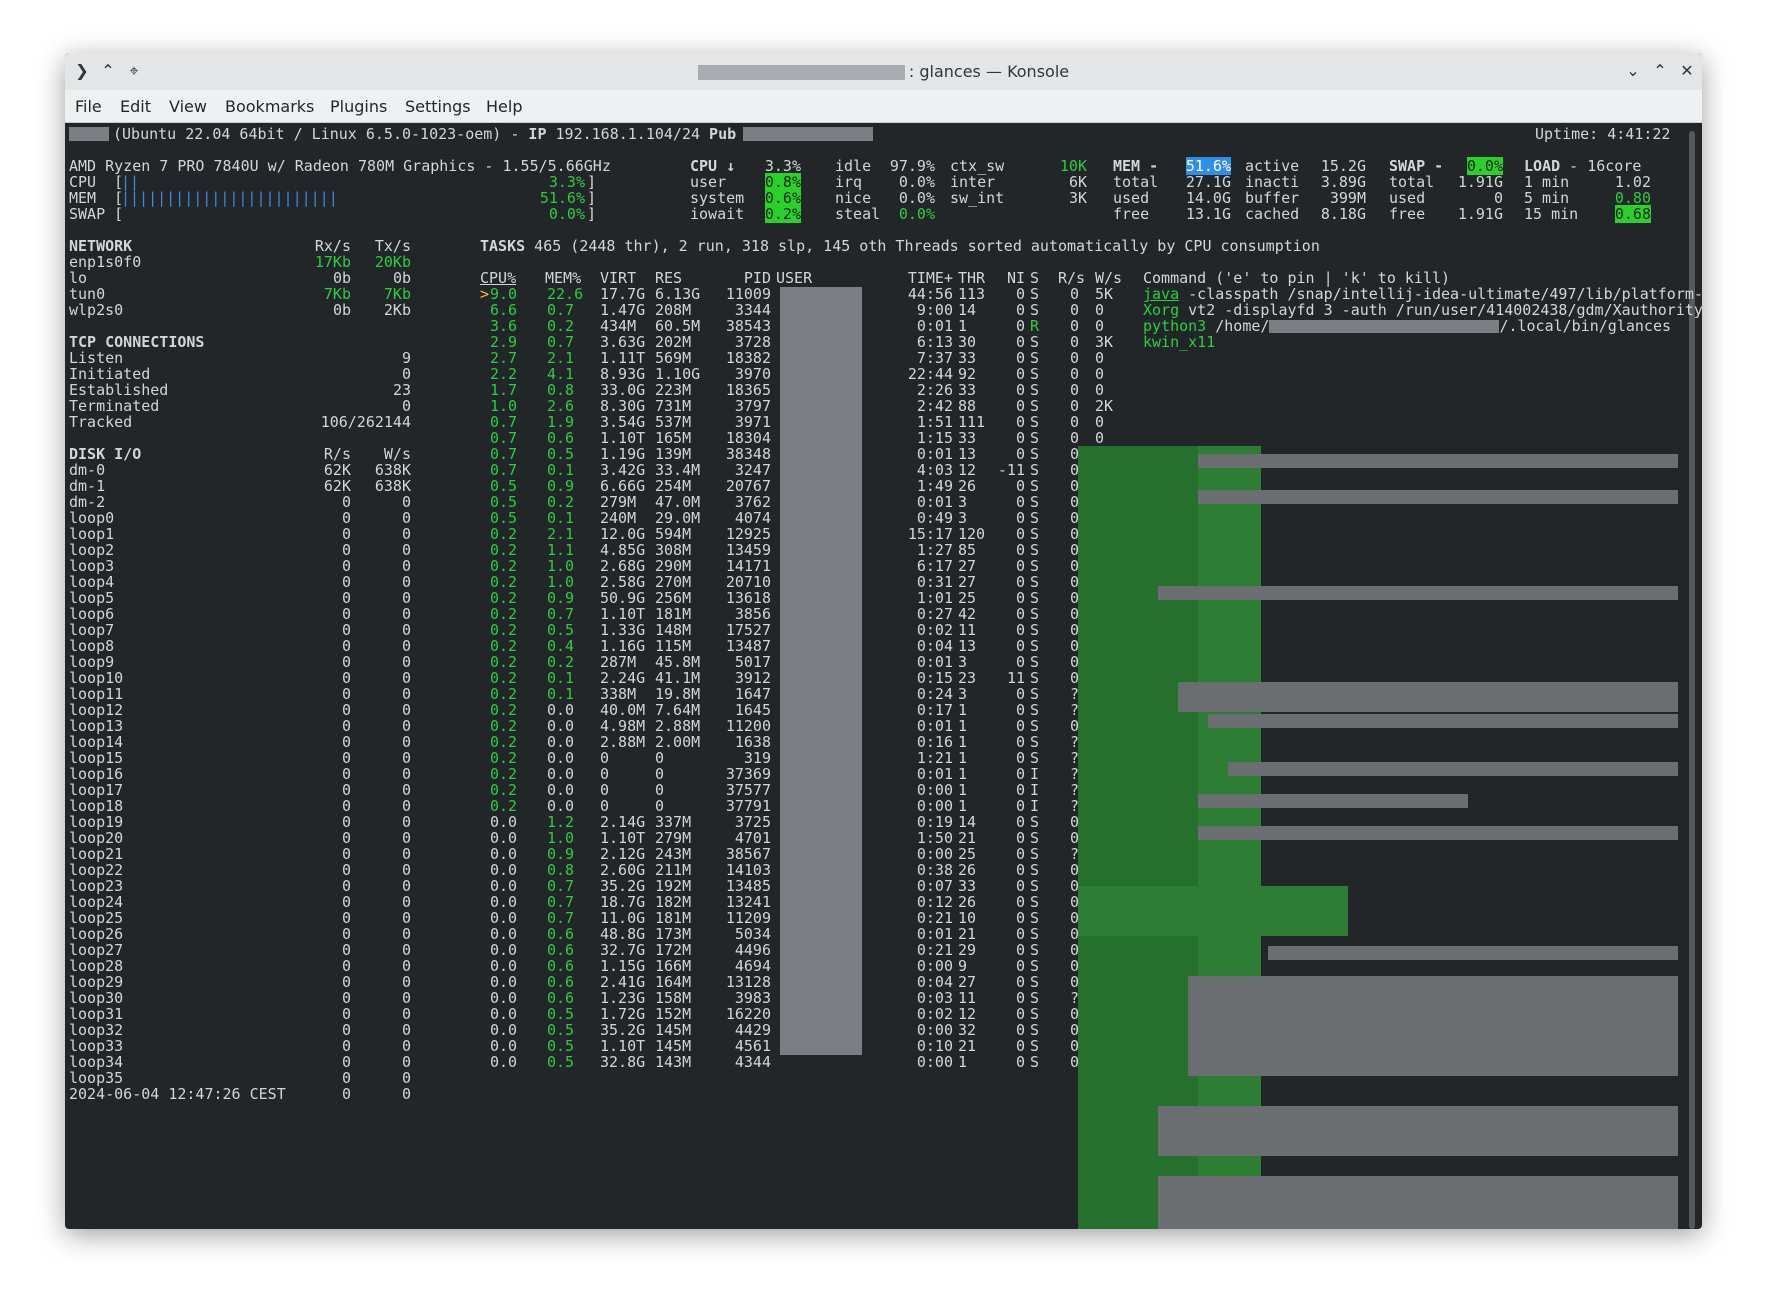  I want to click on redacted-hostname, so click(89, 134).